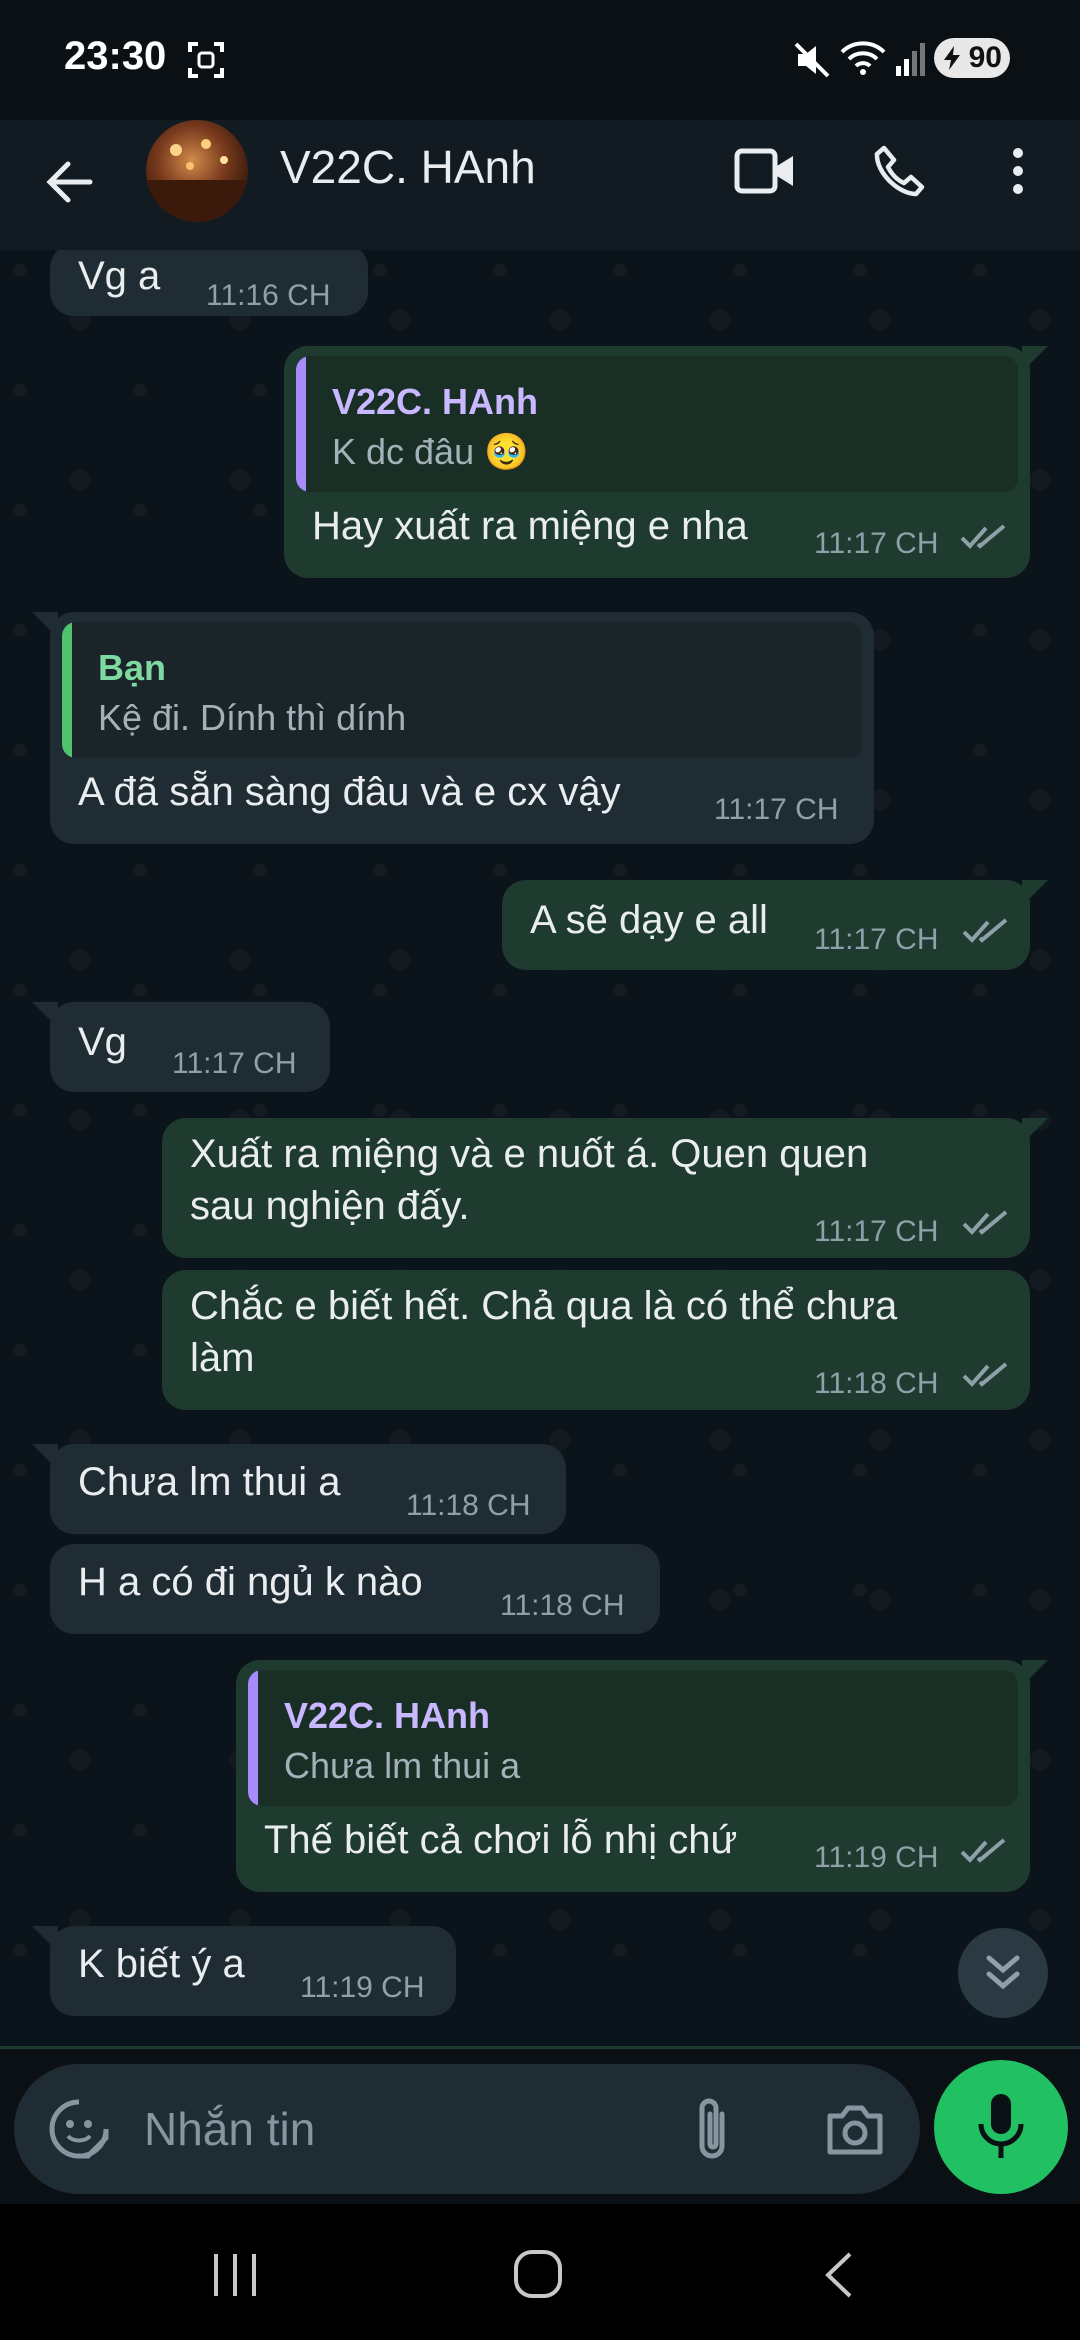 The height and width of the screenshot is (2340, 1080). What do you see at coordinates (649, 920) in the screenshot?
I see `message-text: A sẽ dạy e all` at bounding box center [649, 920].